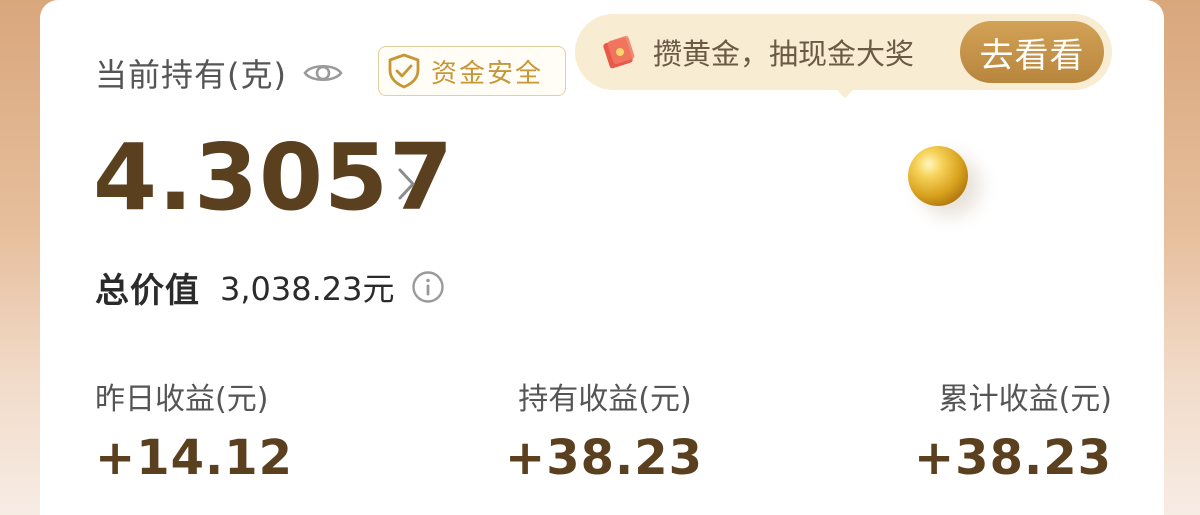 This screenshot has height=515, width=1200. What do you see at coordinates (487, 73) in the screenshot?
I see `funds-safety-label: 资金安全` at bounding box center [487, 73].